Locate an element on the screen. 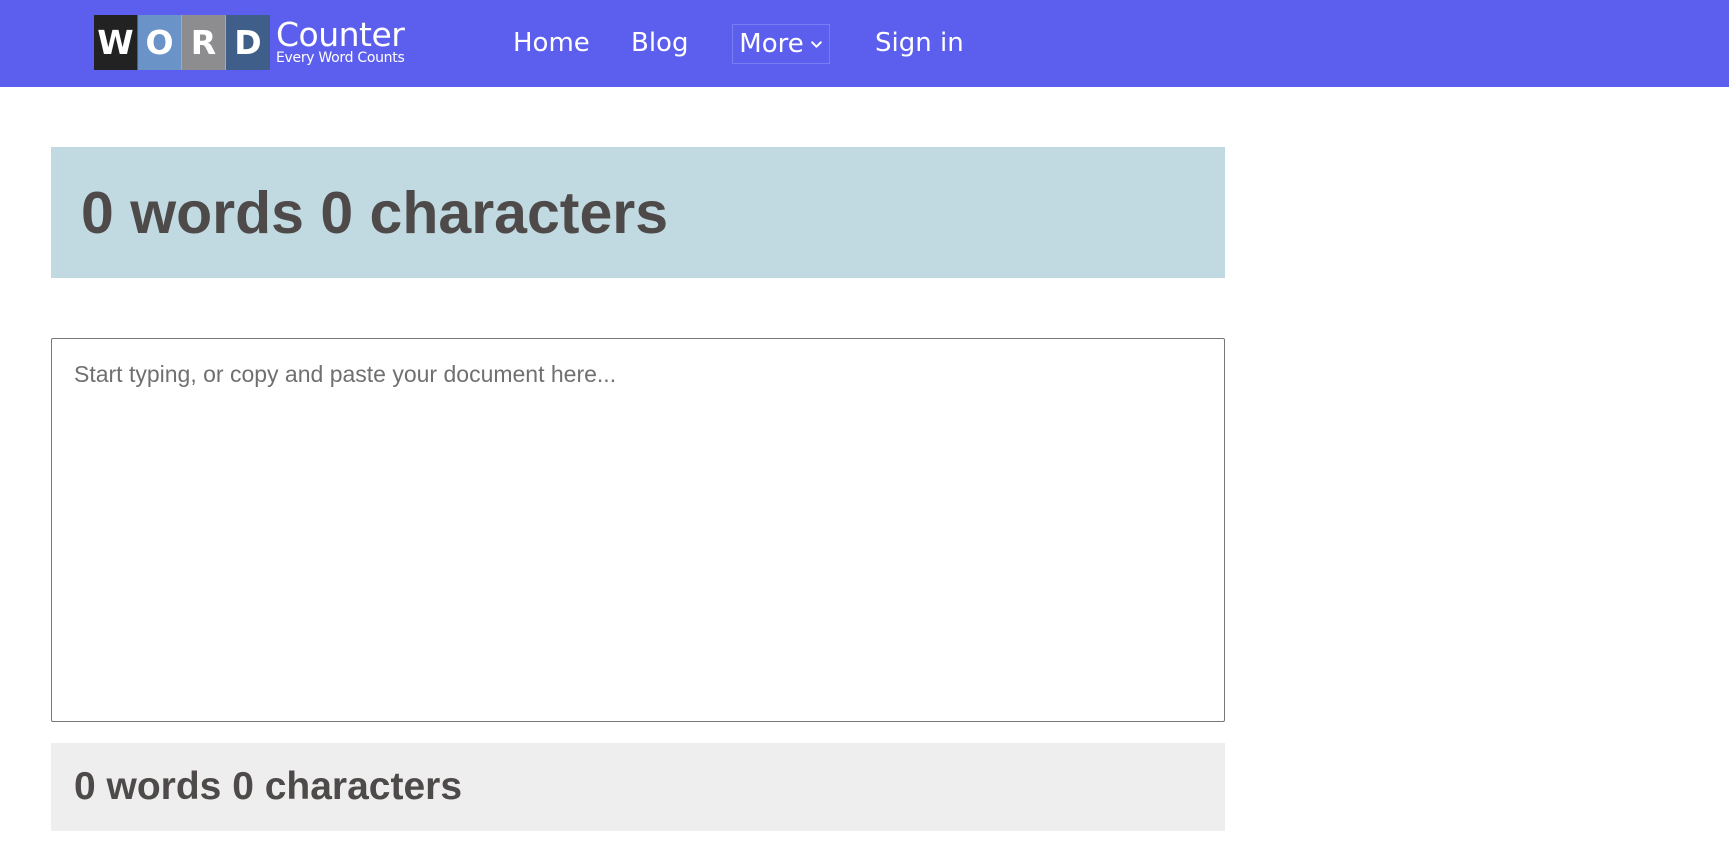 This screenshot has width=1729, height=865. word-count-banner: 0 words 0 characters is located at coordinates (638, 212).